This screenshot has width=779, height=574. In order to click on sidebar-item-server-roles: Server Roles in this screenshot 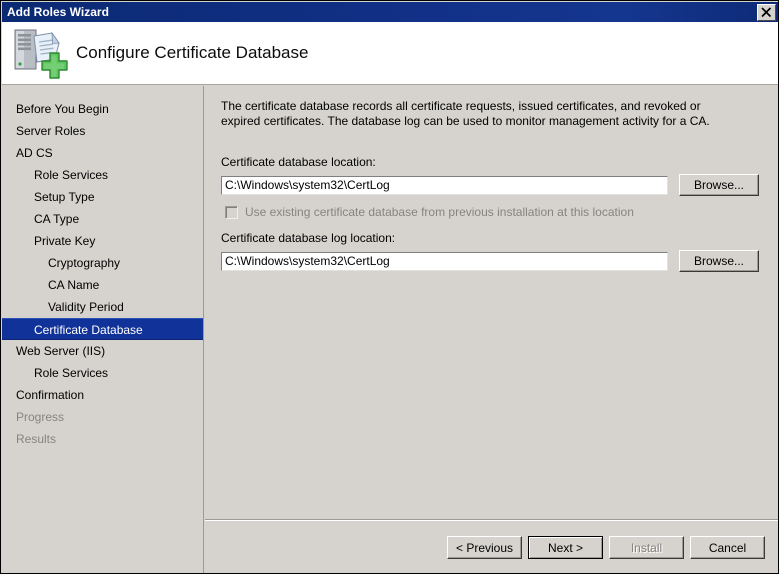, I will do `click(102, 131)`.